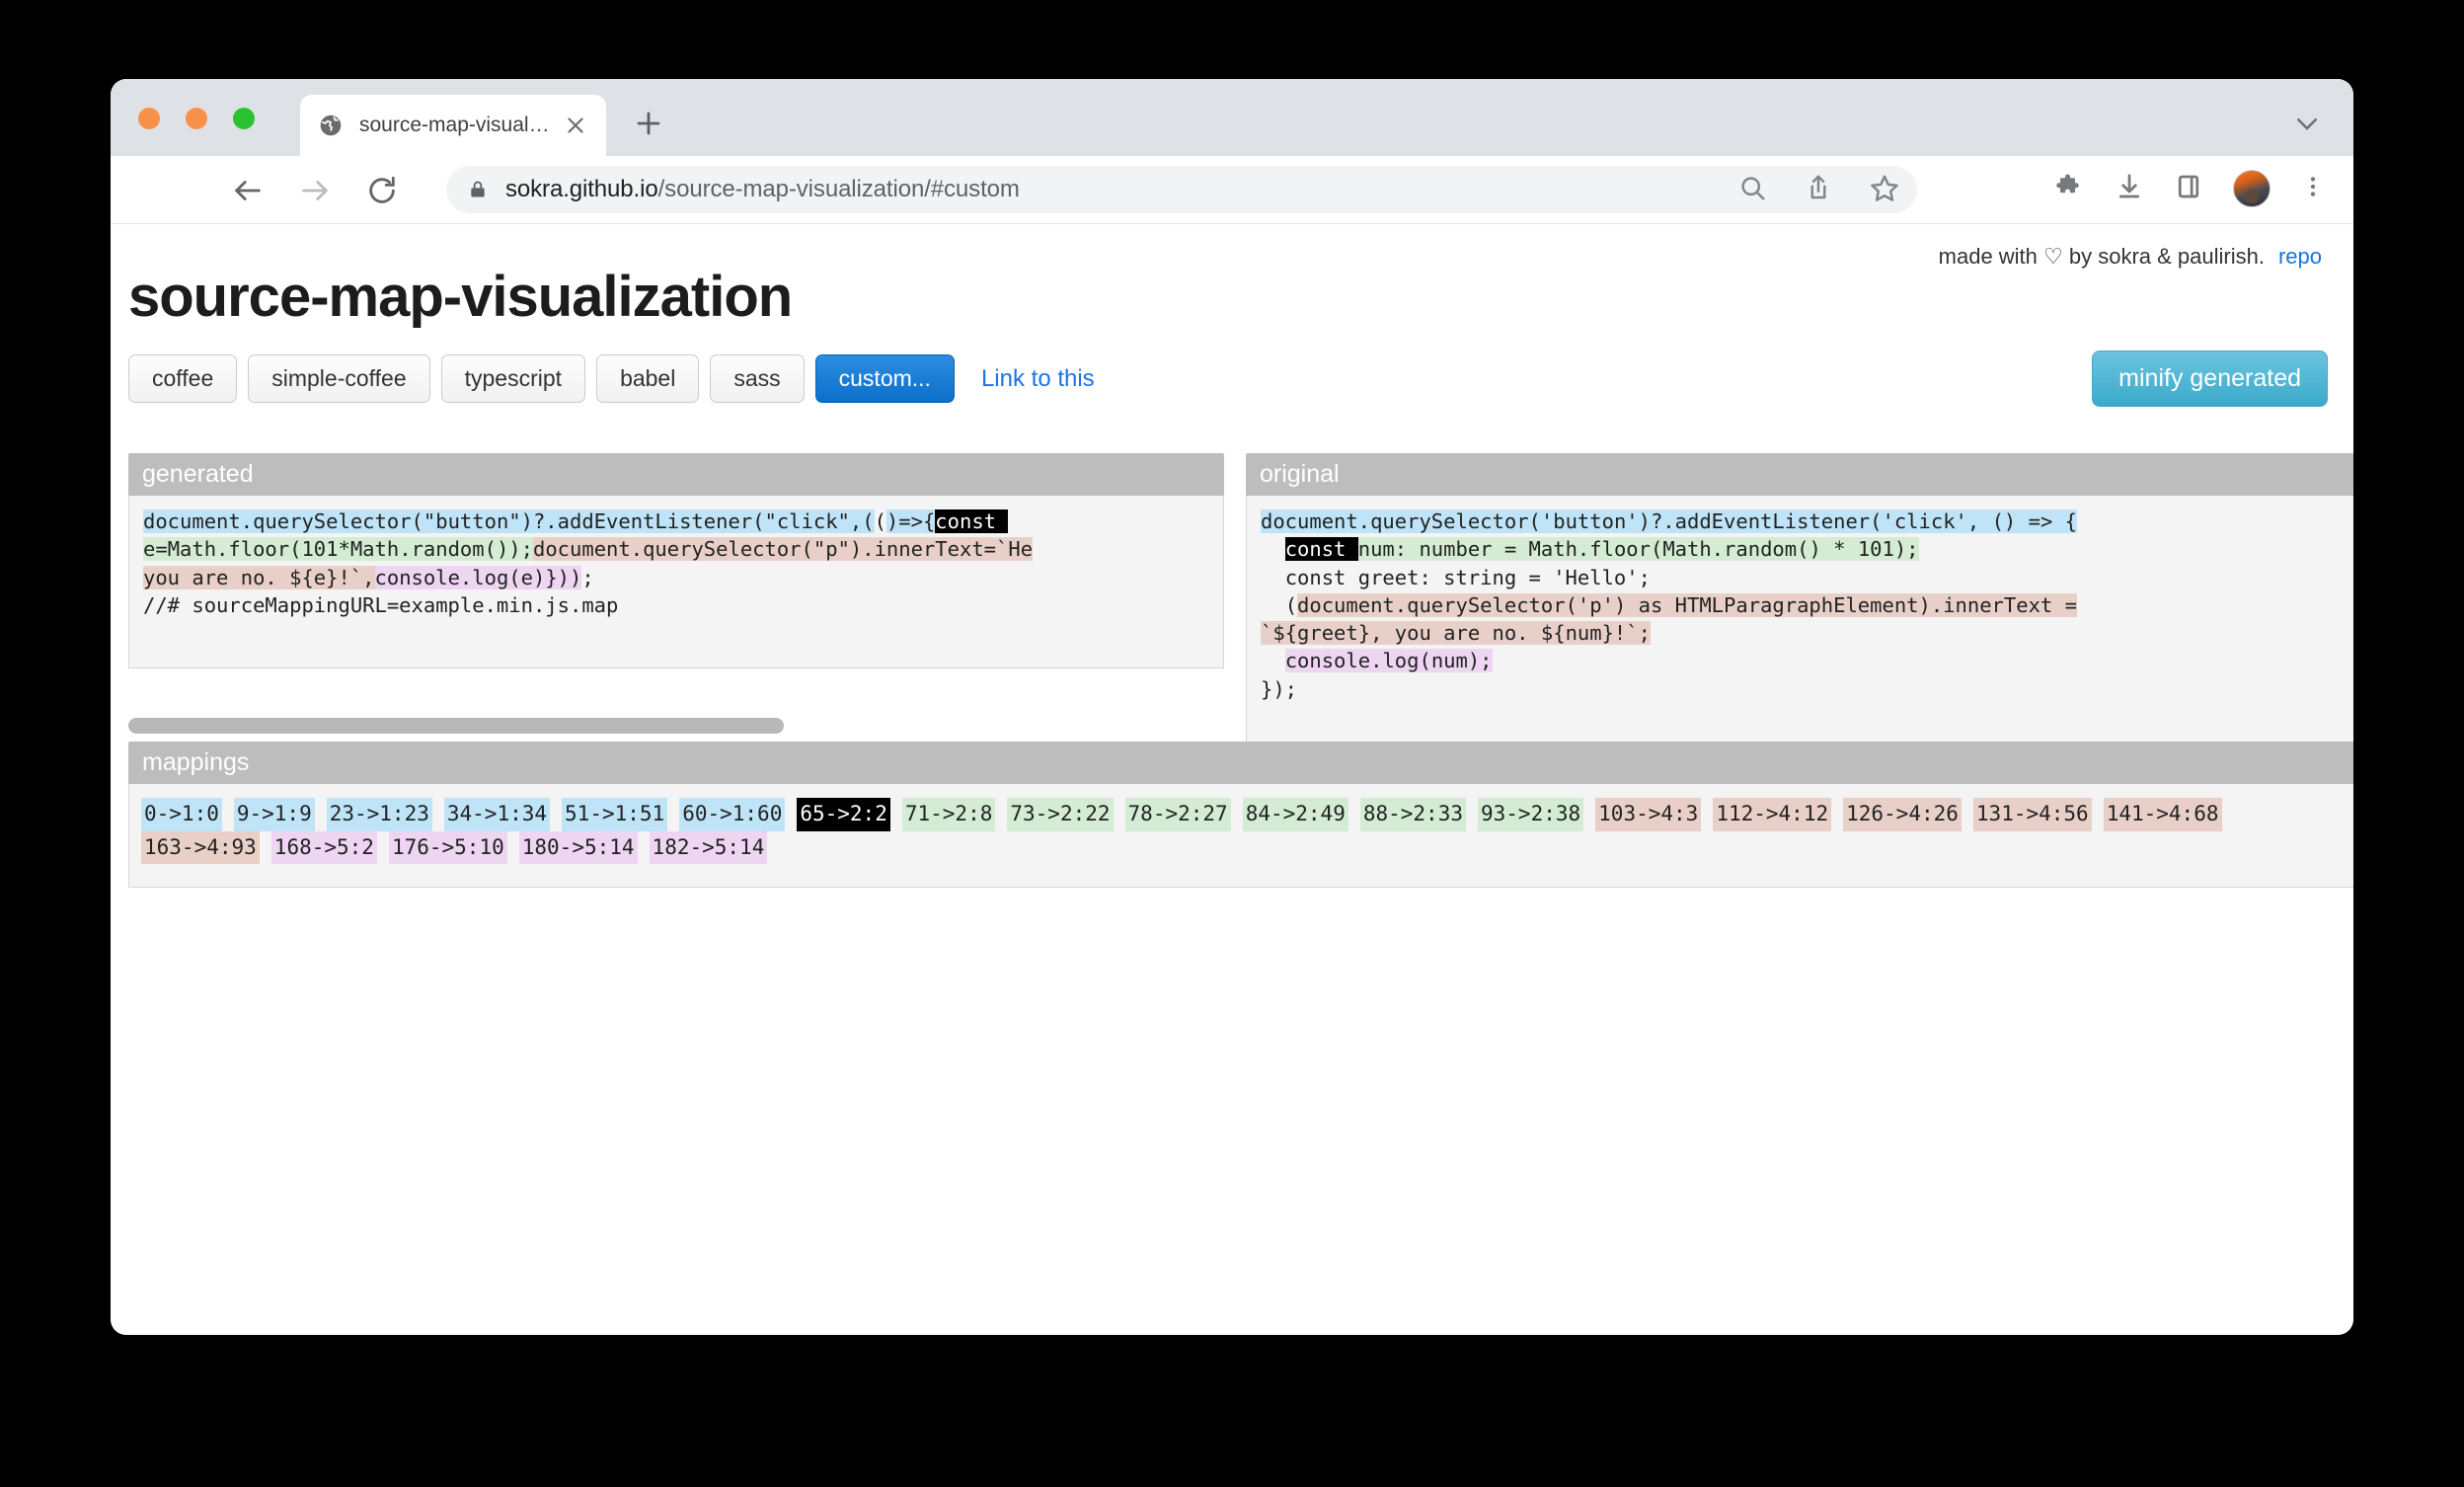  What do you see at coordinates (1583, 634) in the screenshot?
I see `code-segment: num` at bounding box center [1583, 634].